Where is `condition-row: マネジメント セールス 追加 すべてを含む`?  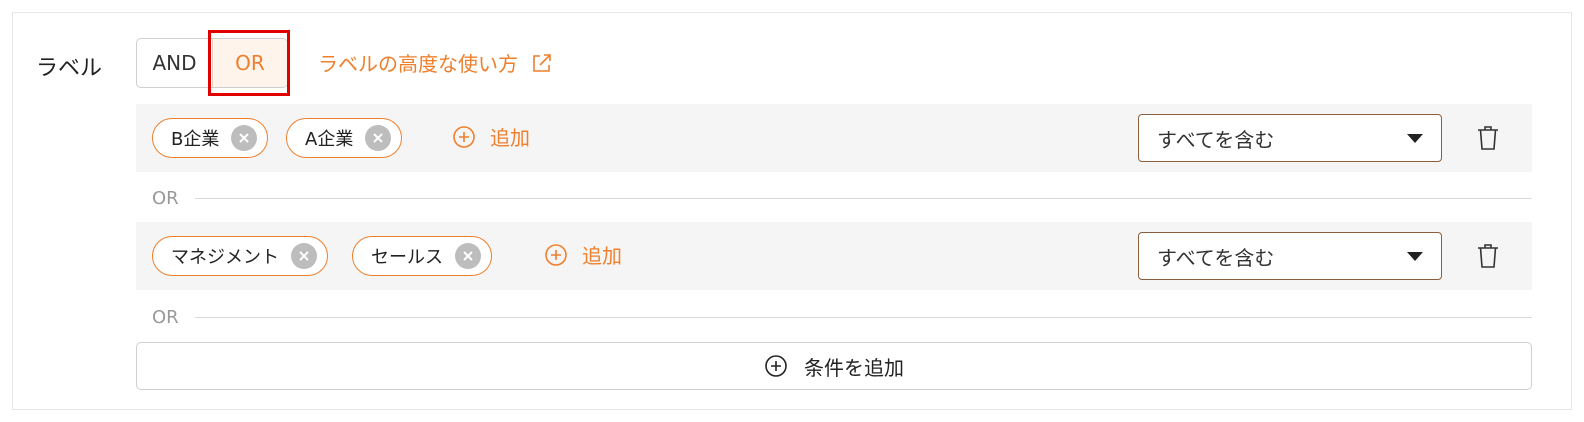
condition-row: マネジメント セールス 追加 すべてを含む is located at coordinates (834, 256).